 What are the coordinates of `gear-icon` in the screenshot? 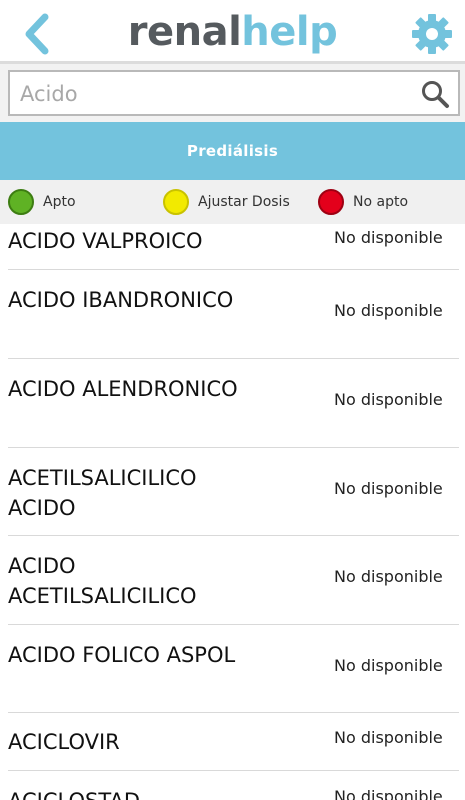 It's located at (432, 34).